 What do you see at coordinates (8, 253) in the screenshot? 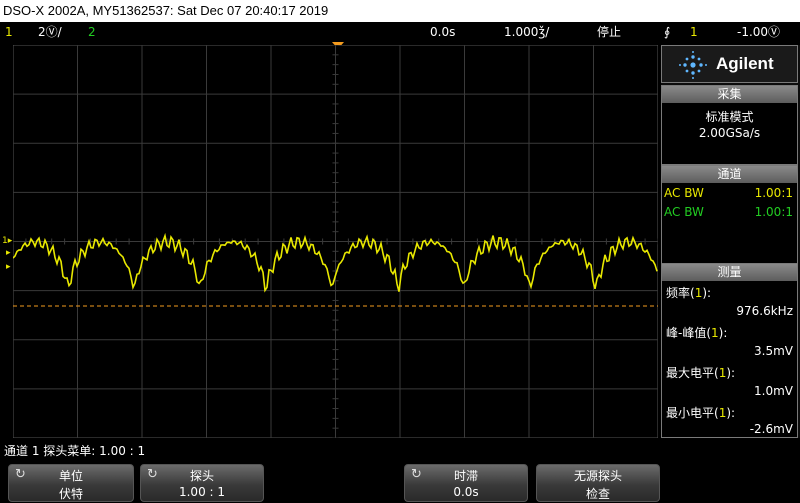
I see `trigger-marker: ▸` at bounding box center [8, 253].